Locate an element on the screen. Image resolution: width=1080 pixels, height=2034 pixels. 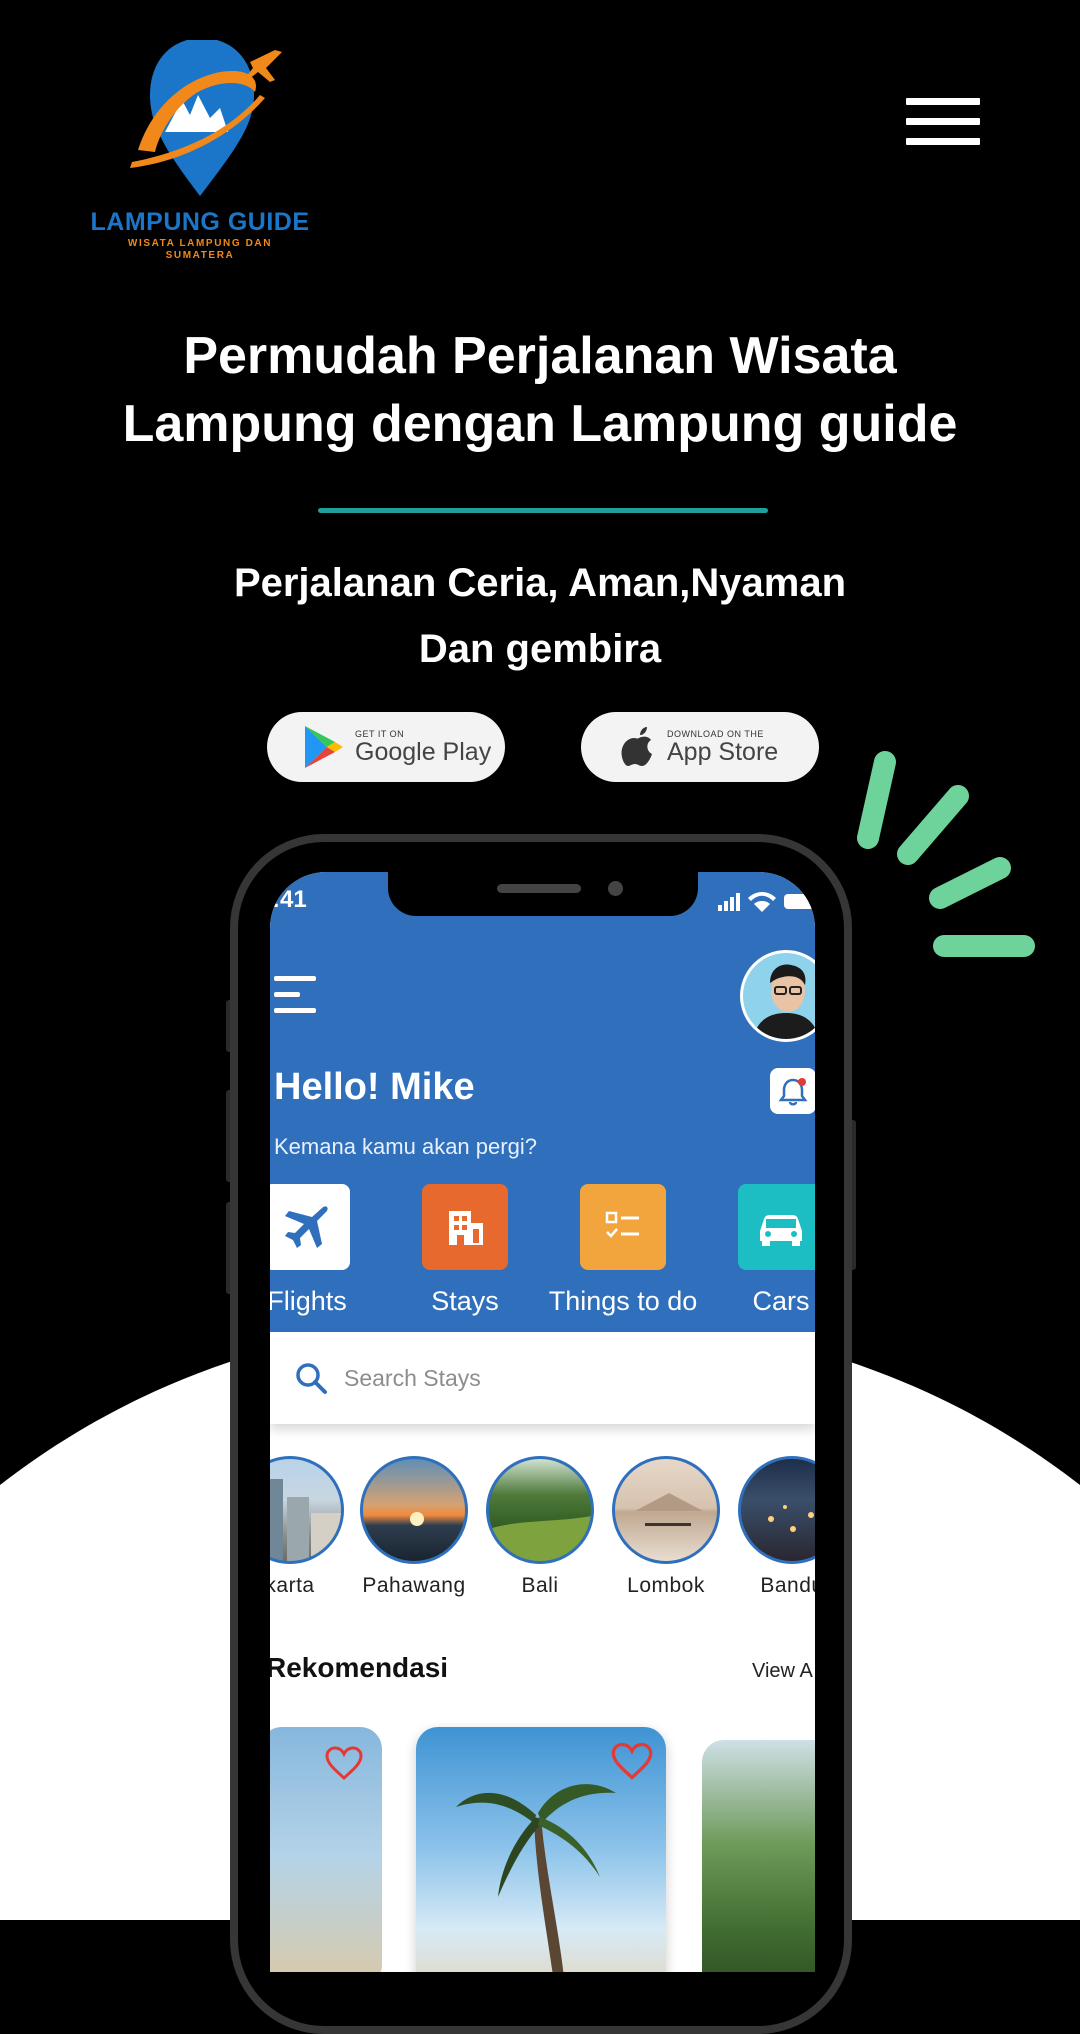
greeting: Hello! Mike is located at coordinates (374, 1087).